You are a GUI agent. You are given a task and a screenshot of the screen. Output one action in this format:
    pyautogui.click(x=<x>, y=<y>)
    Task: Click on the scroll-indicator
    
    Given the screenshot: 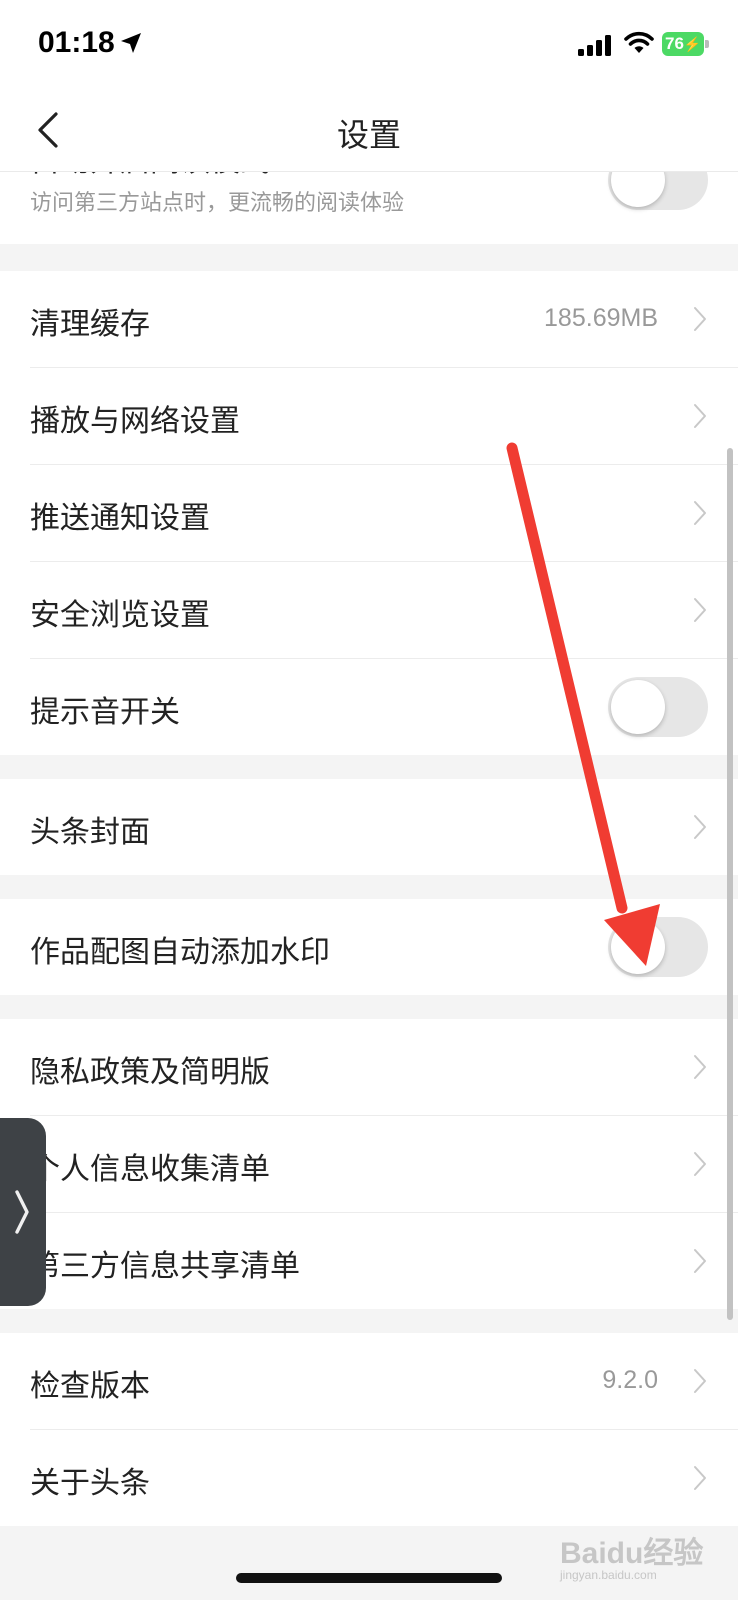 What is the action you would take?
    pyautogui.click(x=730, y=884)
    